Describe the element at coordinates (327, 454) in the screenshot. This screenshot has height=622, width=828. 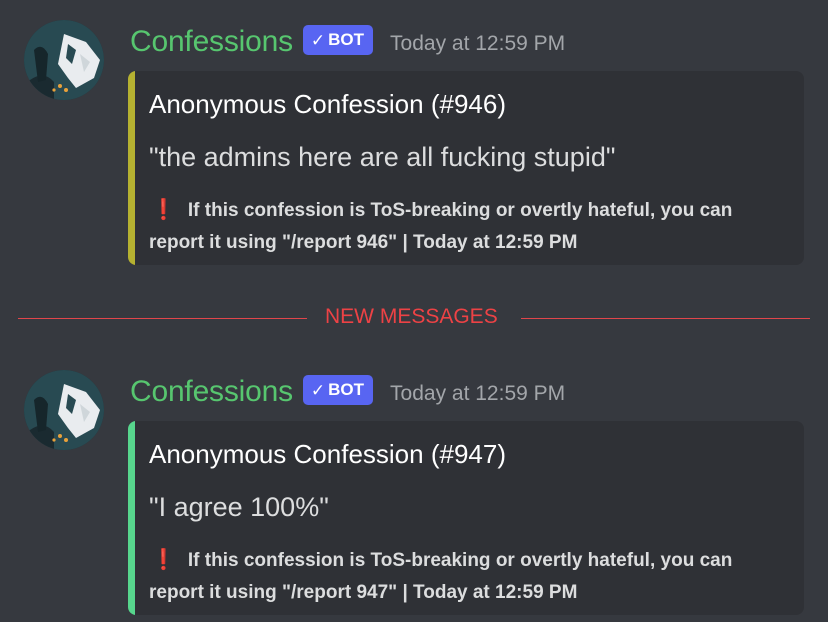
I see `embed-title: Anonymous Confession (#947)` at that location.